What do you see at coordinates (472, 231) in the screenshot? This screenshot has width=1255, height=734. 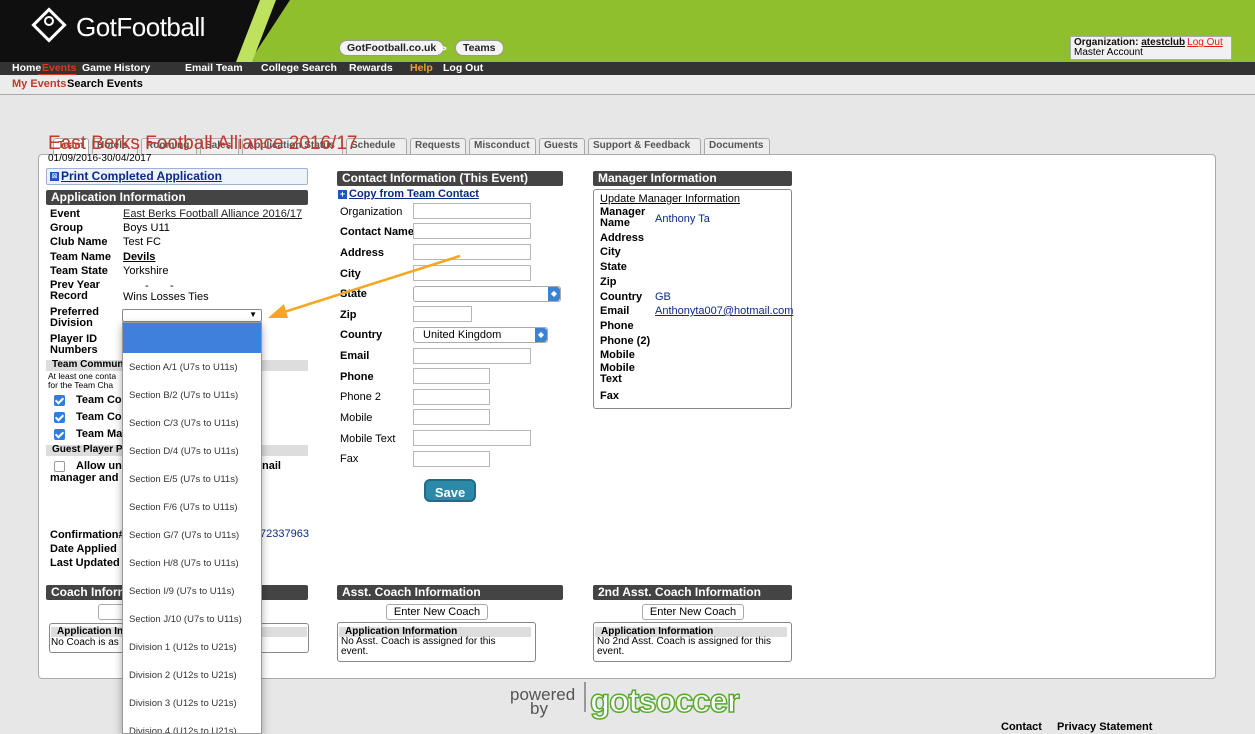 I see `contact-name-input` at bounding box center [472, 231].